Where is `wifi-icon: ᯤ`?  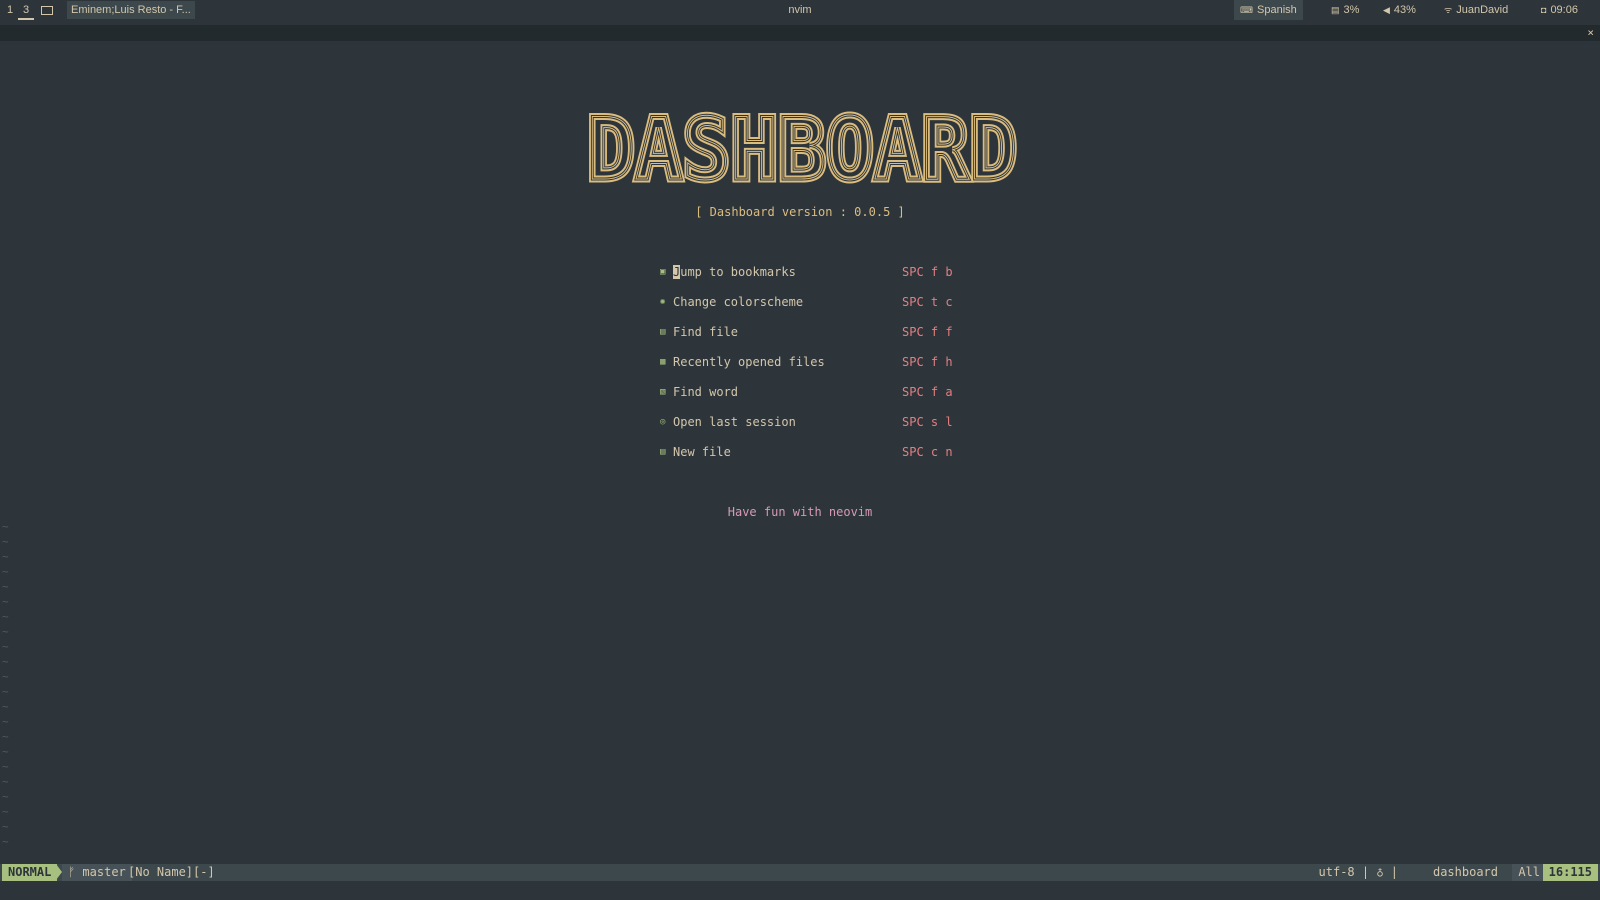
wifi-icon: ᯤ is located at coordinates (1448, 10).